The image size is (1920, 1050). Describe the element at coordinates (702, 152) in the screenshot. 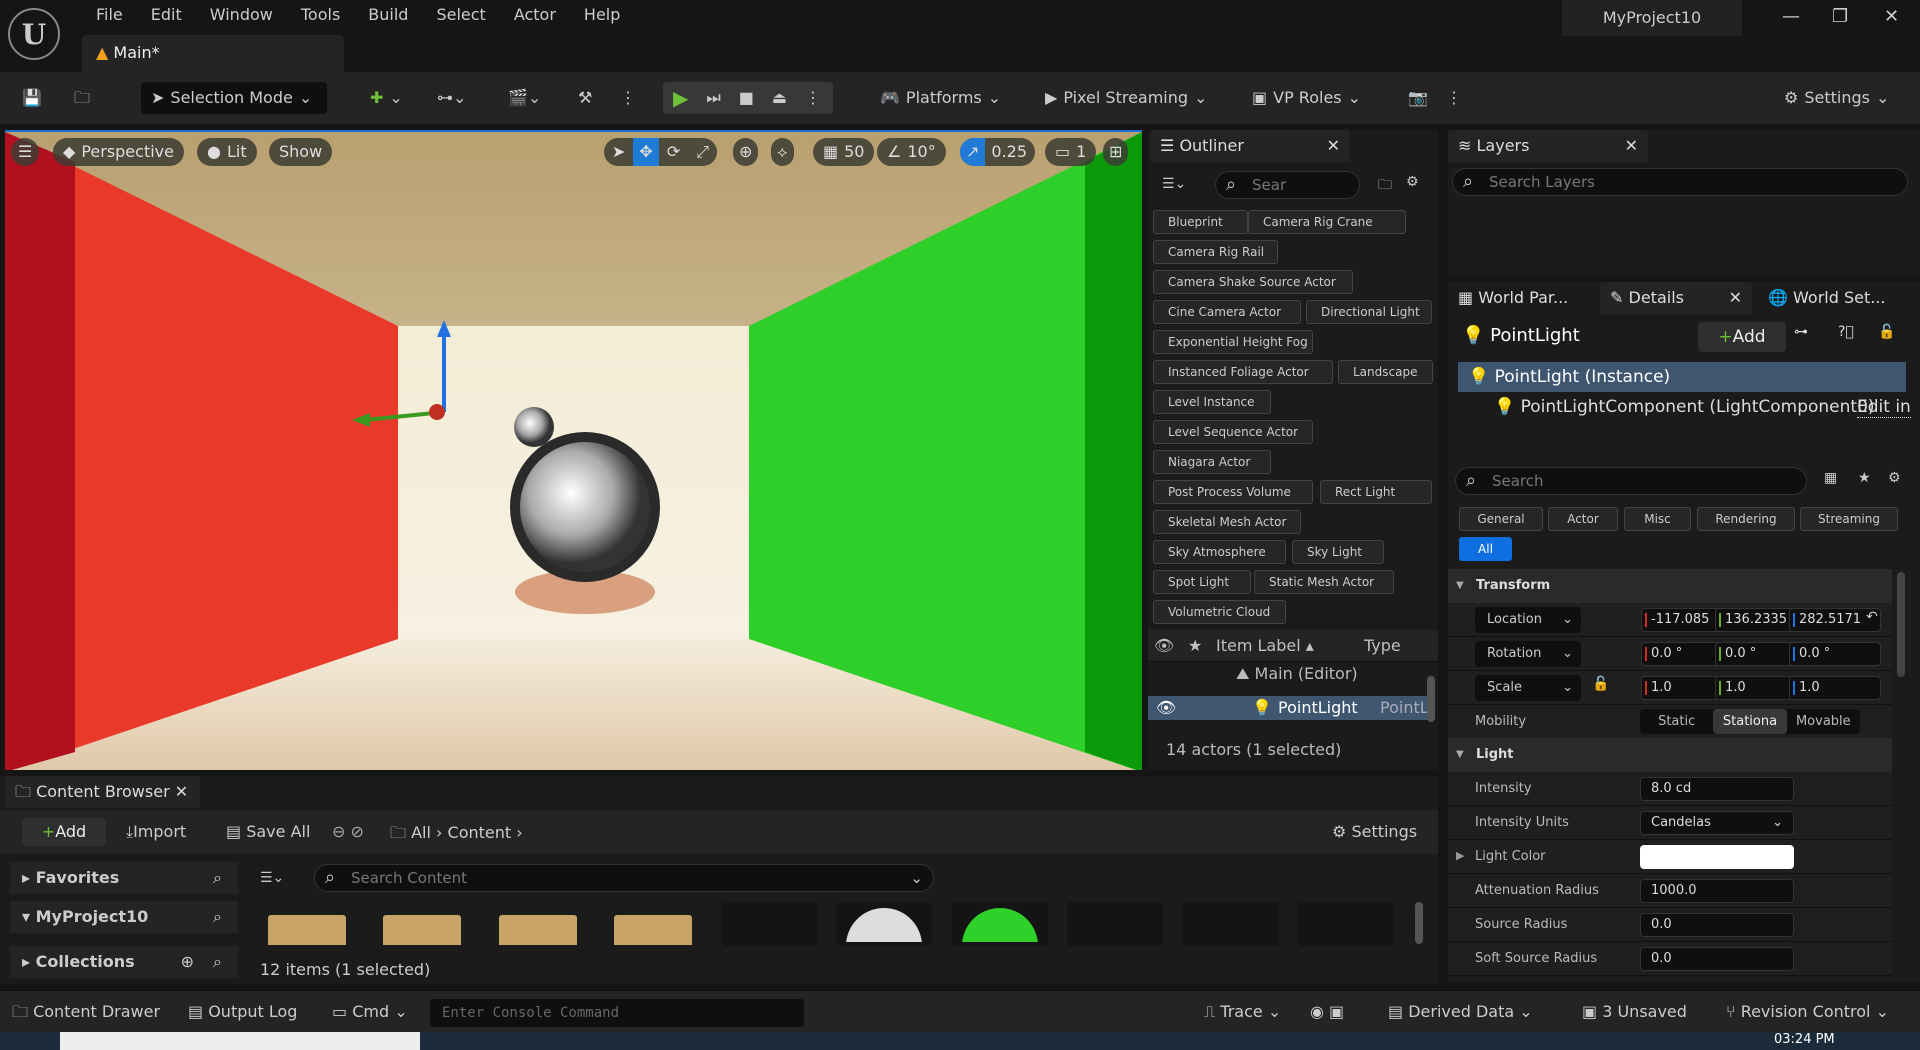

I see `scale-tool-icon: ⤢` at that location.